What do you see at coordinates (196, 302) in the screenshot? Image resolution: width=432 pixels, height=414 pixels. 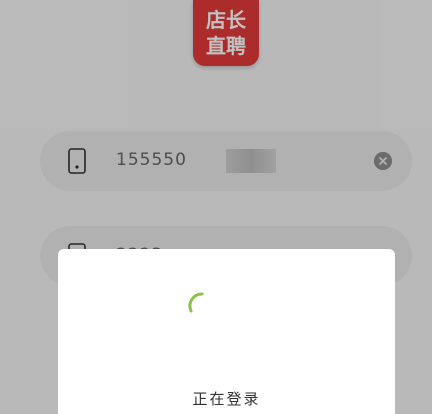 I see `loading-spinner` at bounding box center [196, 302].